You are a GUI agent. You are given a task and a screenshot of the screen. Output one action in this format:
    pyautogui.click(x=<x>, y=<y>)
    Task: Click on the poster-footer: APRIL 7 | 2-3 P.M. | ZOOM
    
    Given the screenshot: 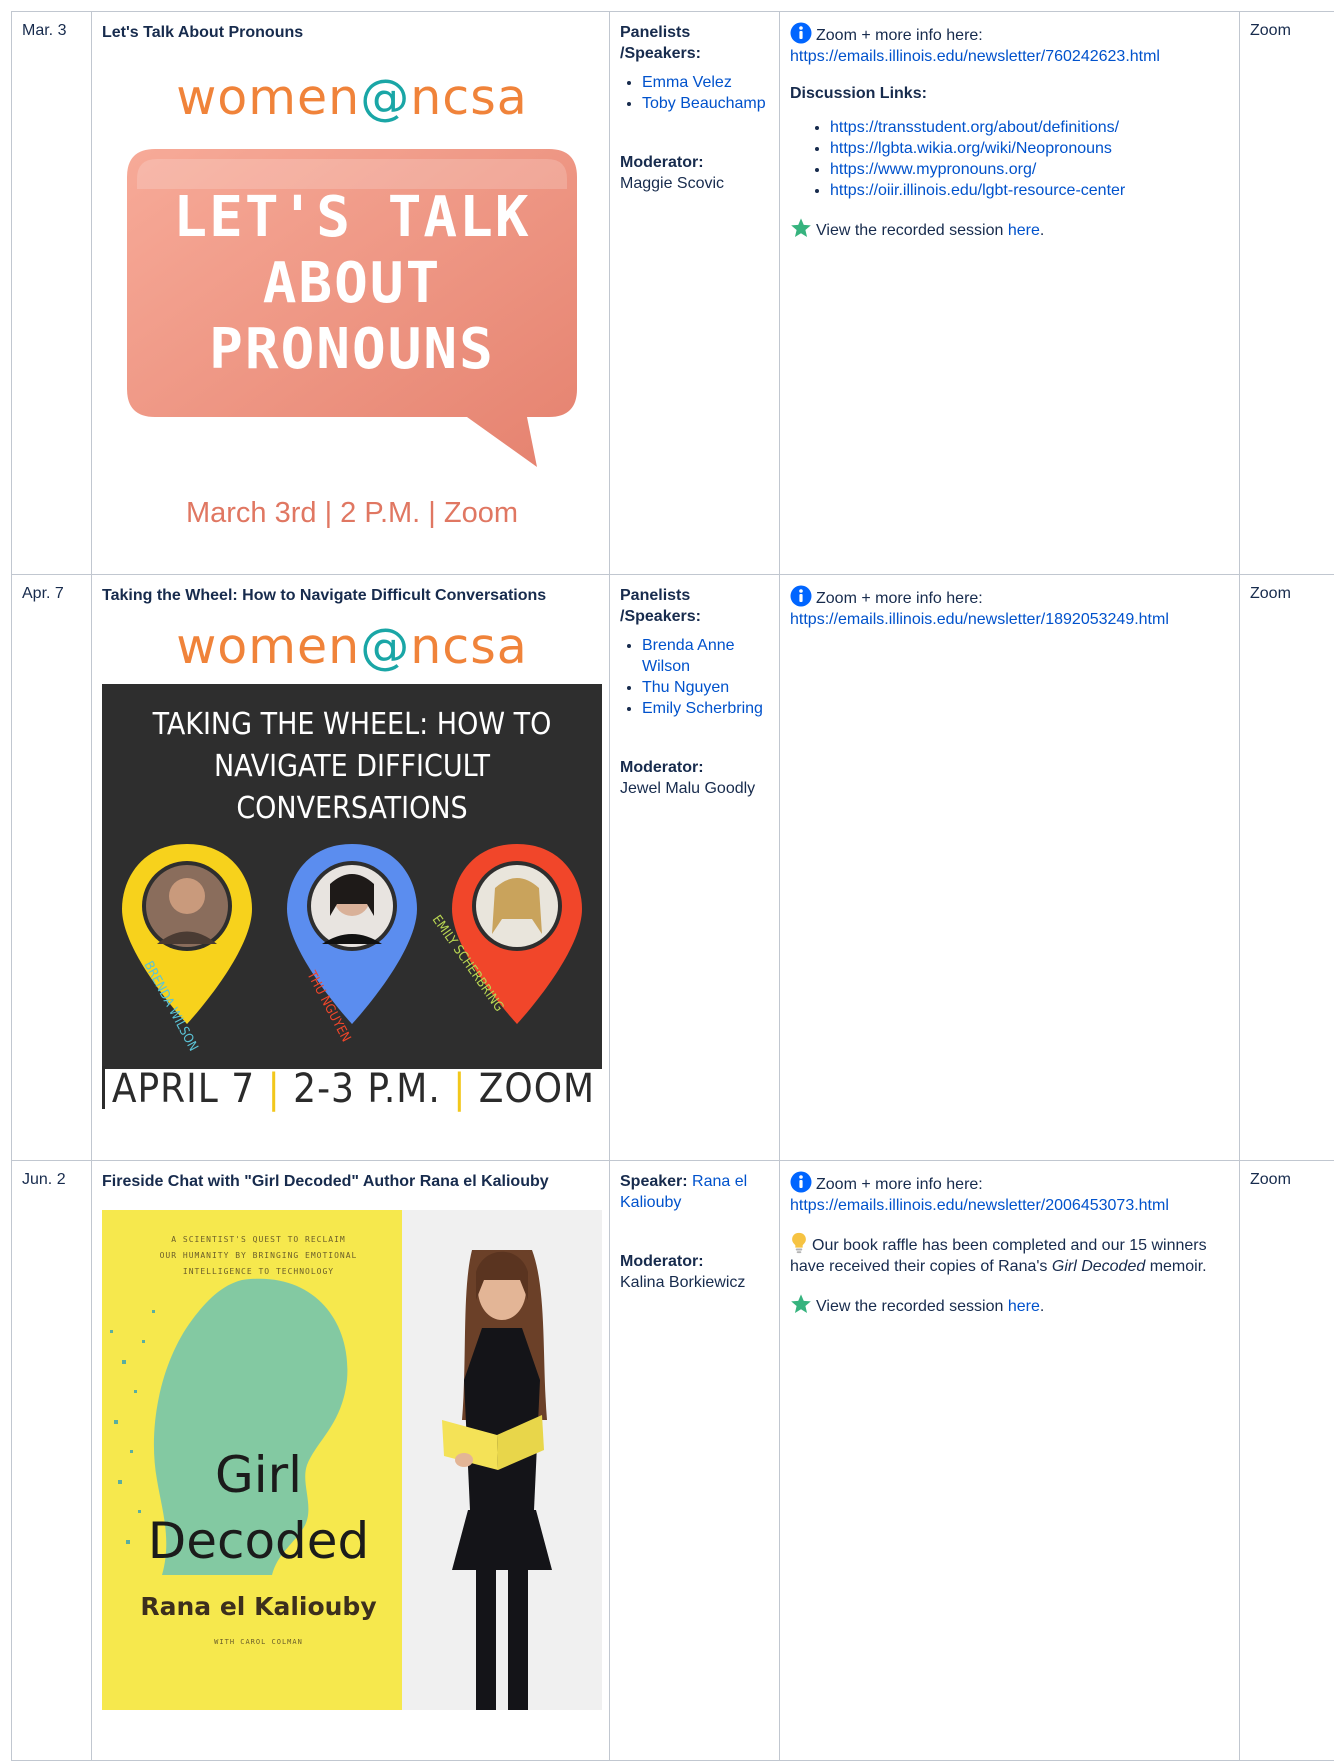 What is the action you would take?
    pyautogui.click(x=352, y=1087)
    